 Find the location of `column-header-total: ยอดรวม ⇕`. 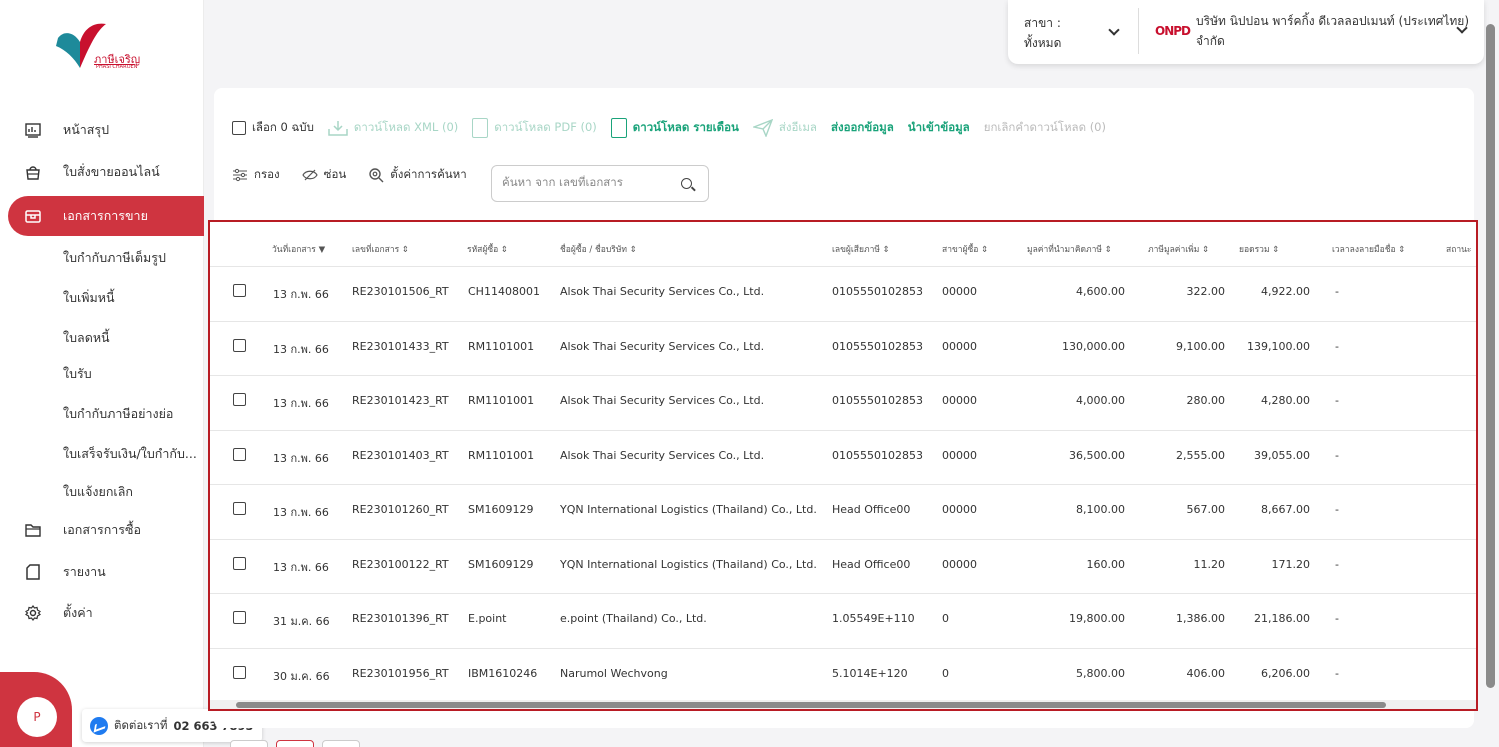

column-header-total: ยอดรวม ⇕ is located at coordinates (1259, 249).